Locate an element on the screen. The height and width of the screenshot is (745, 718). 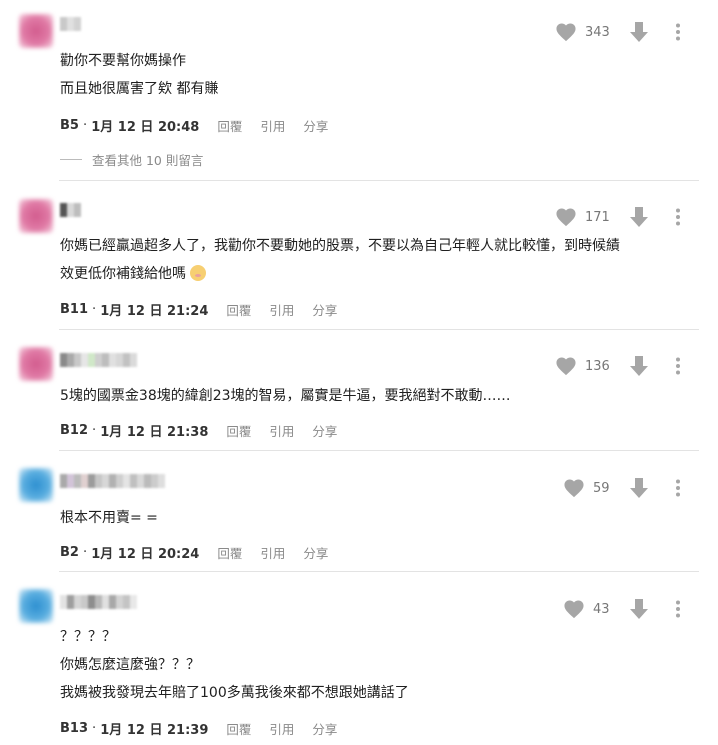
replies-dash is located at coordinates (71, 159).